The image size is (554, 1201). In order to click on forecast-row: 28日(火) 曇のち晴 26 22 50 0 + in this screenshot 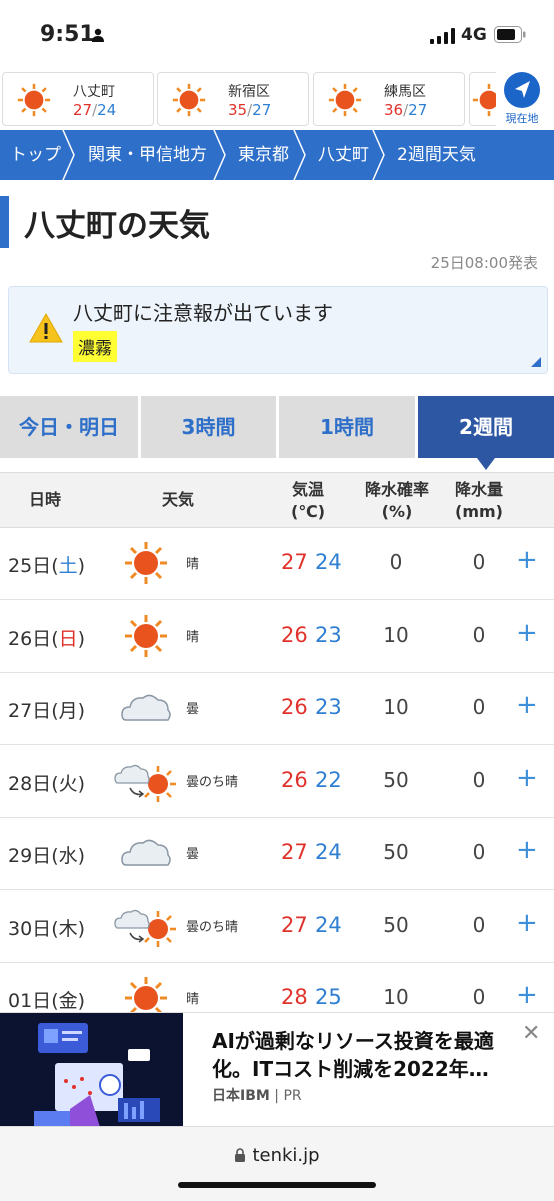, I will do `click(277, 781)`.